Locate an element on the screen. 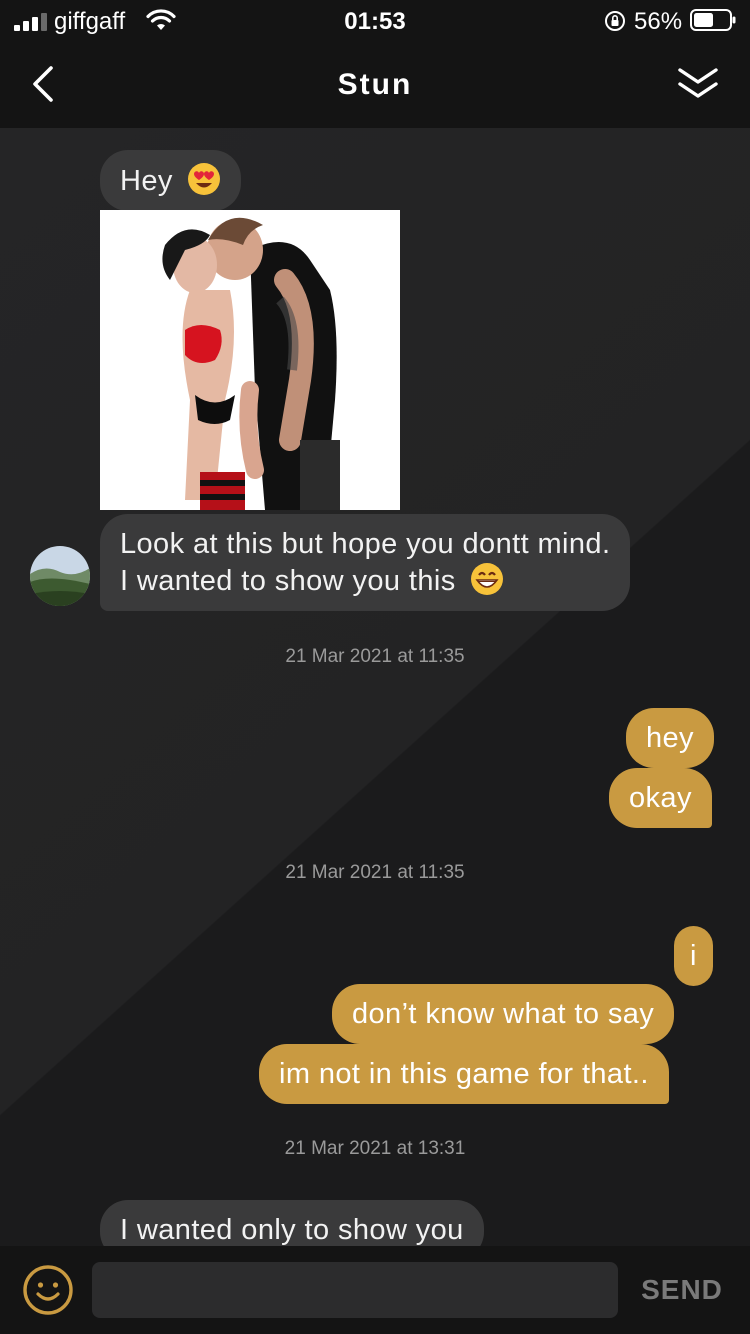 The width and height of the screenshot is (750, 1334). send-button: SEND is located at coordinates (682, 1290).